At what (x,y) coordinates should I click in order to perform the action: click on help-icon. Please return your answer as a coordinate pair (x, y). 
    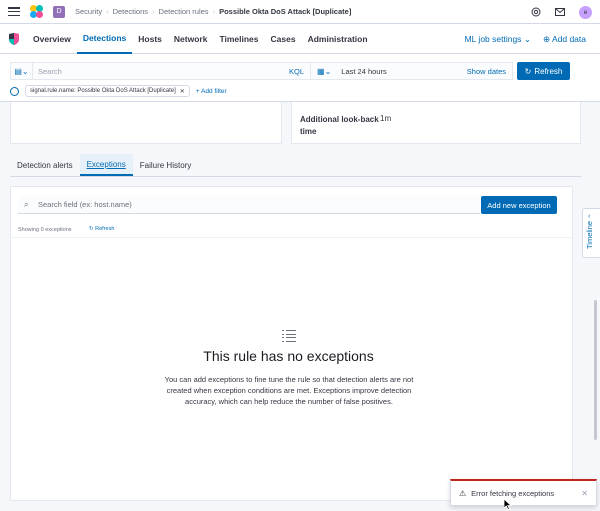
    Looking at the image, I should click on (536, 12).